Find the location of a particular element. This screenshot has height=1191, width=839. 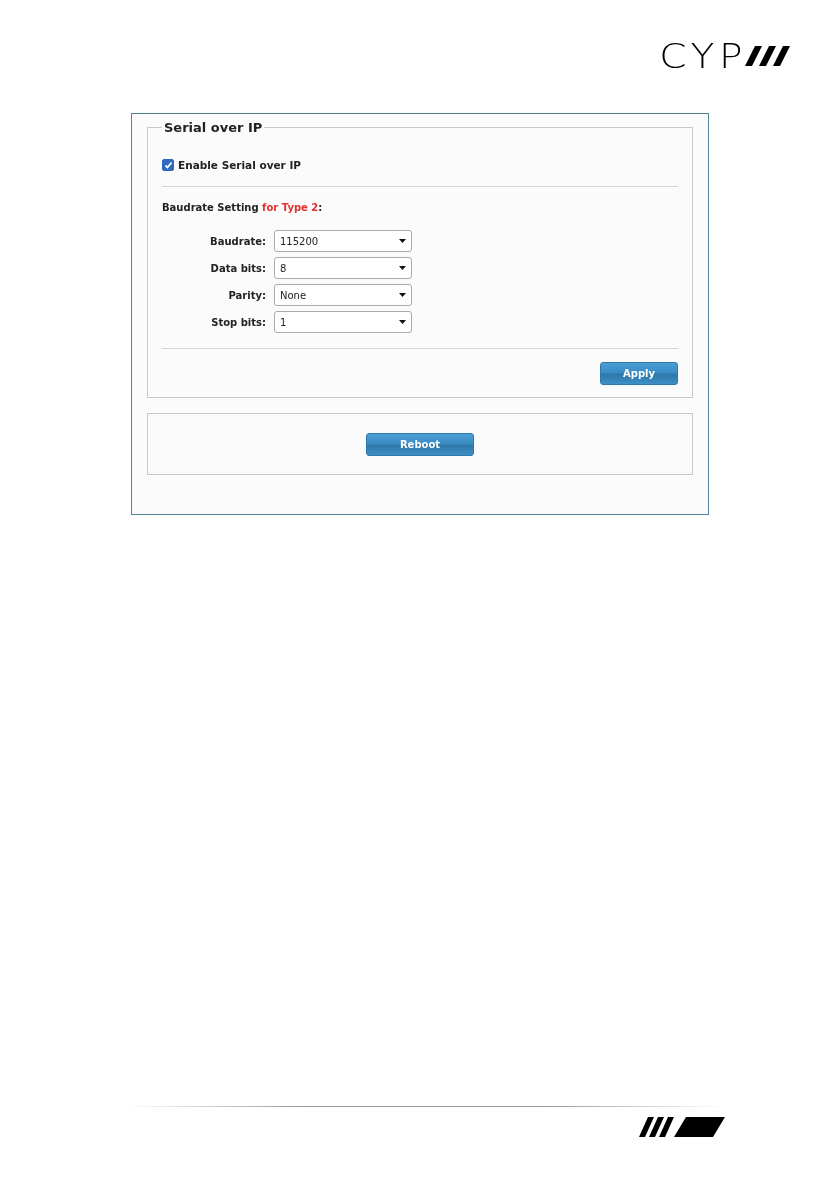

dropdown: 8 is located at coordinates (343, 268).